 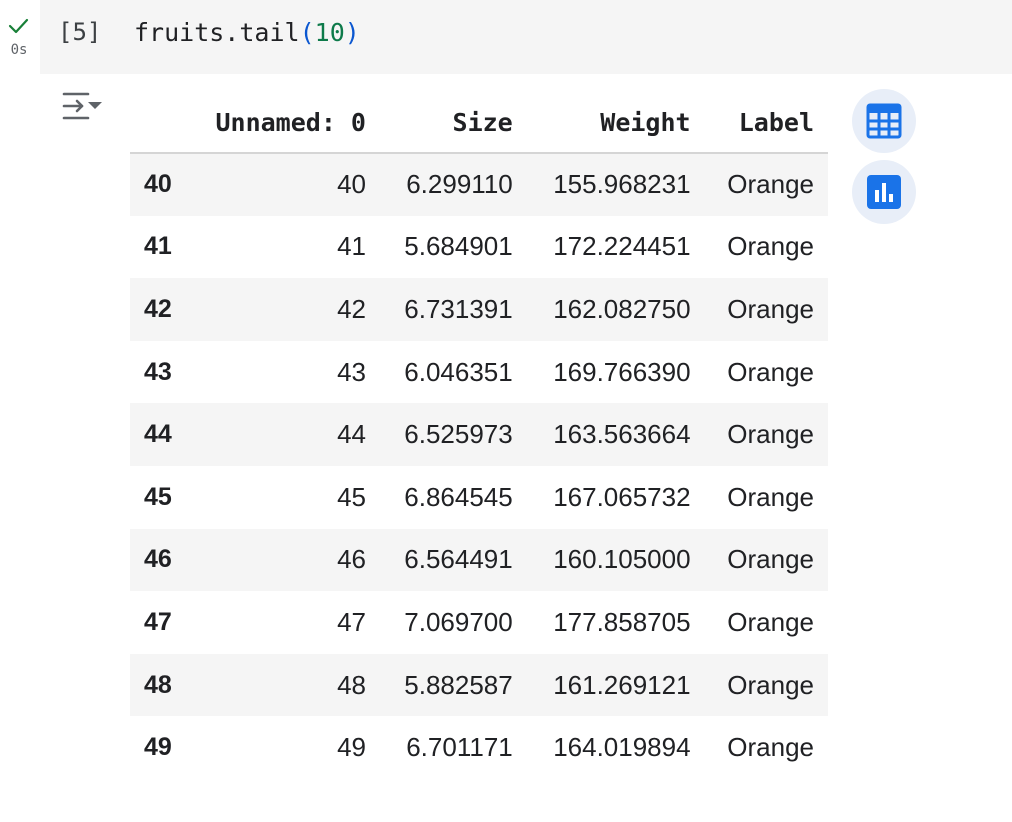 I want to click on cell-gutter: 0s, so click(x=20, y=37).